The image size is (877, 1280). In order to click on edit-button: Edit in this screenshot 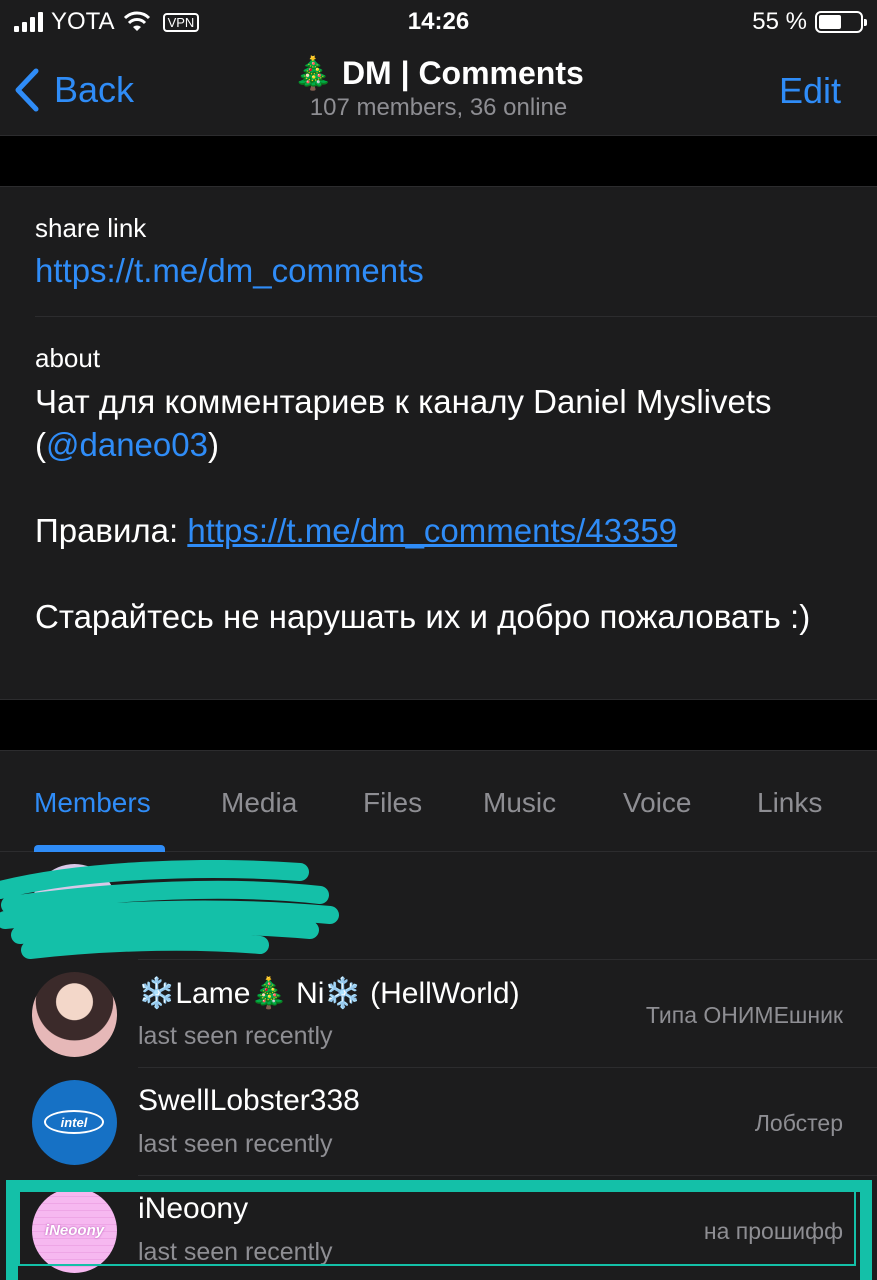, I will do `click(810, 91)`.